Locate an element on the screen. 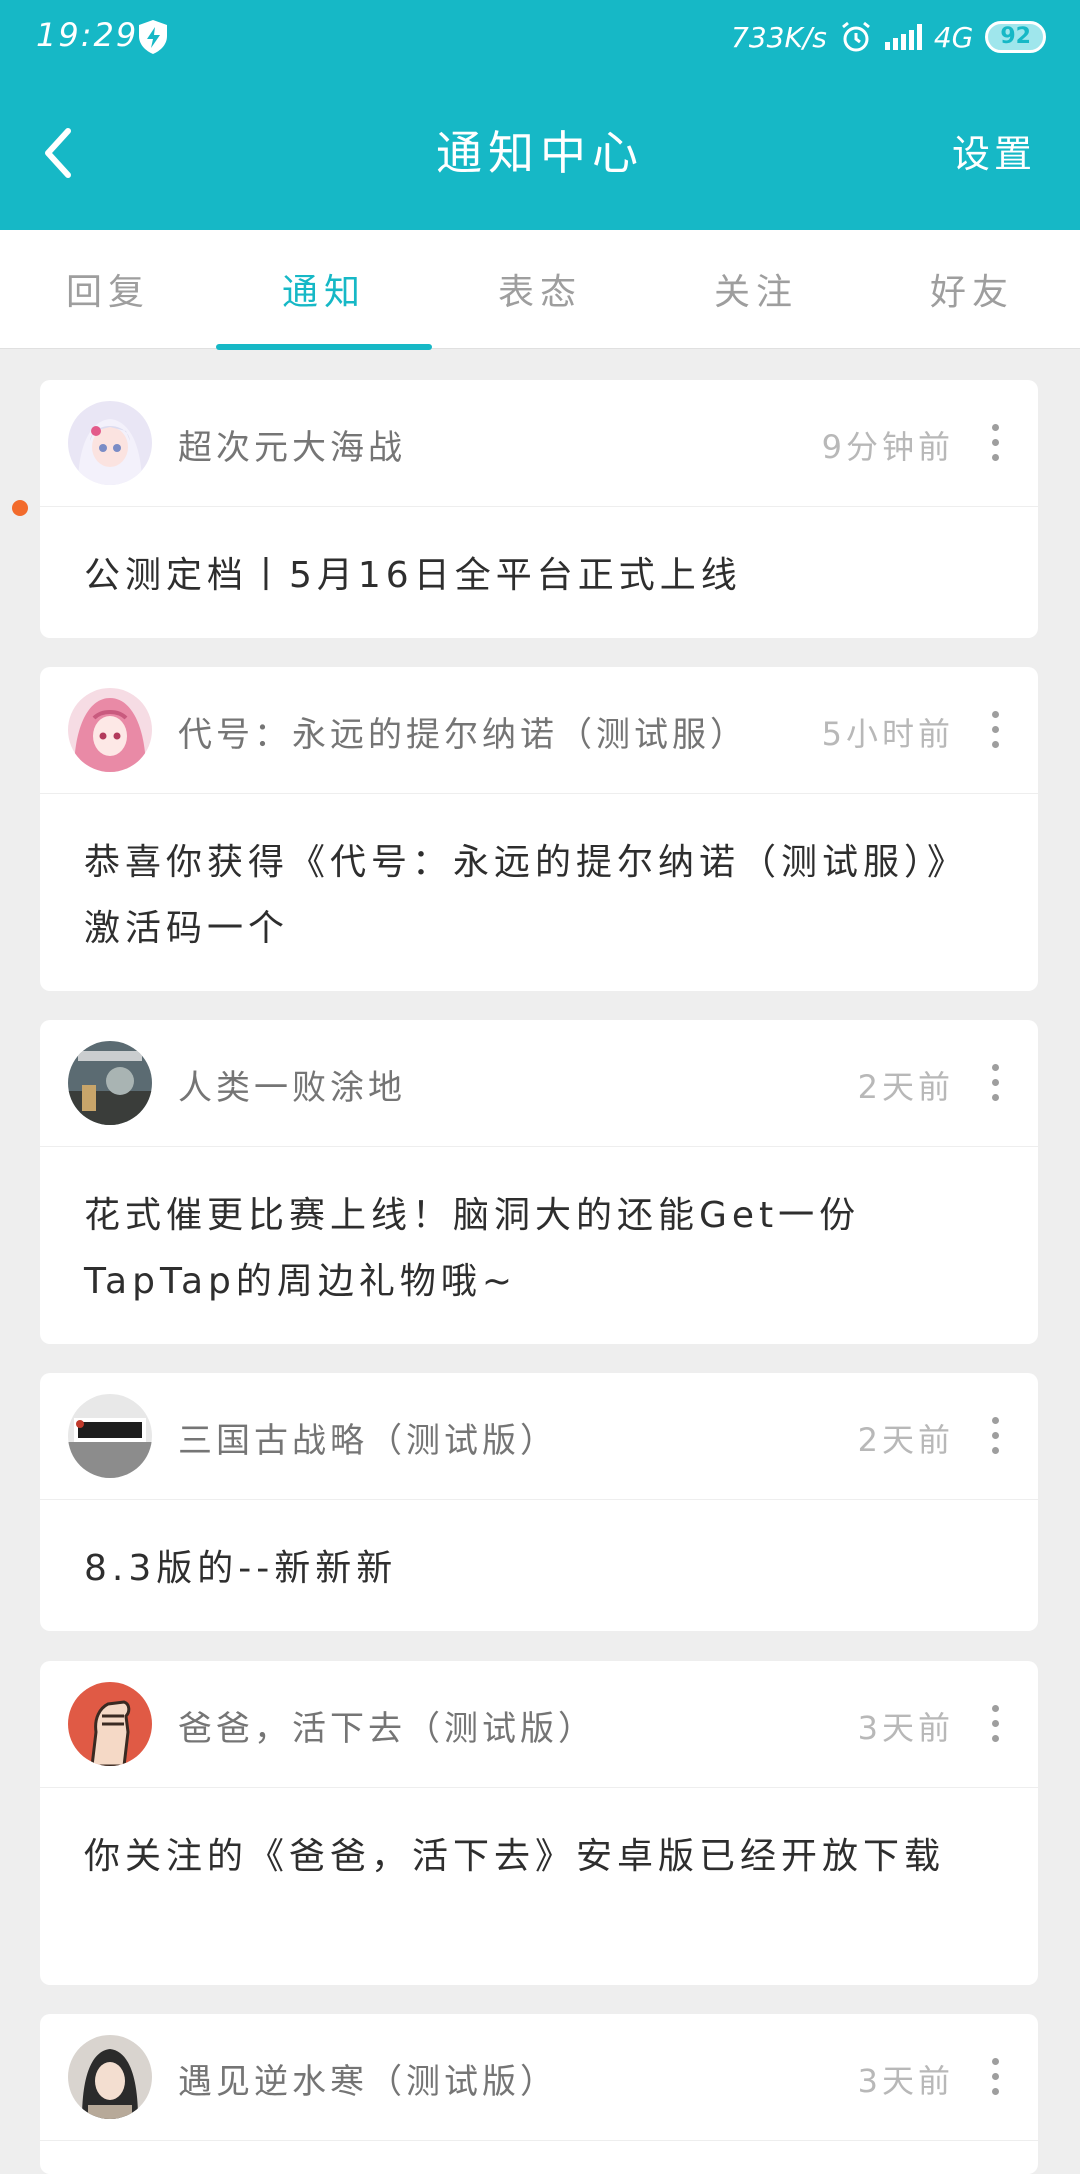 The image size is (1080, 2174). card-header: 遇见逆水寒（测试版） 3天前 is located at coordinates (539, 2077).